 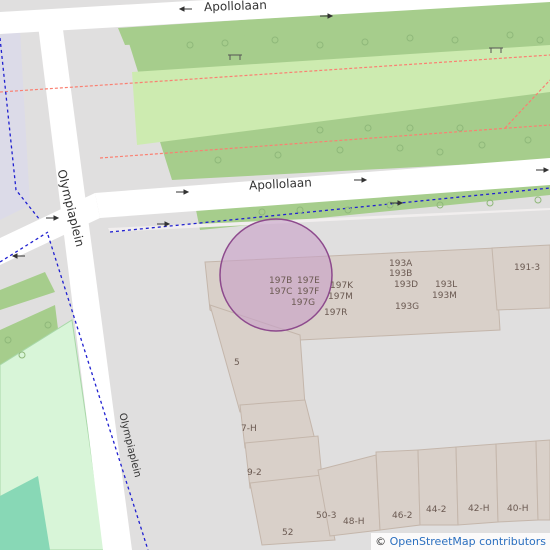 I want to click on house-number: 5, so click(x=237, y=363).